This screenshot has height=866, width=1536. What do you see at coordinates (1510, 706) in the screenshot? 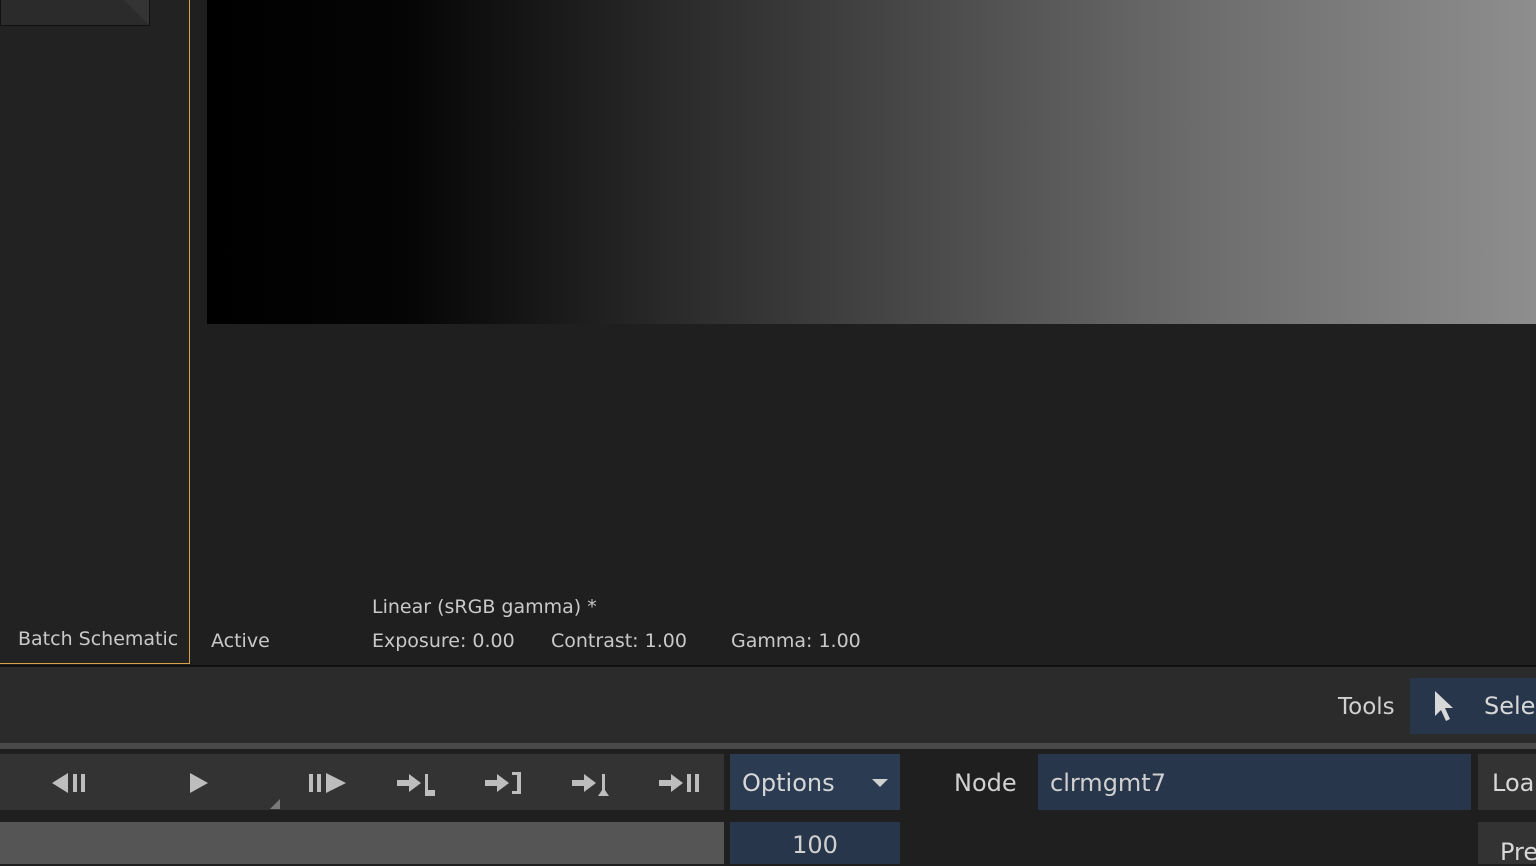
I see `select-tool-label: Selec` at bounding box center [1510, 706].